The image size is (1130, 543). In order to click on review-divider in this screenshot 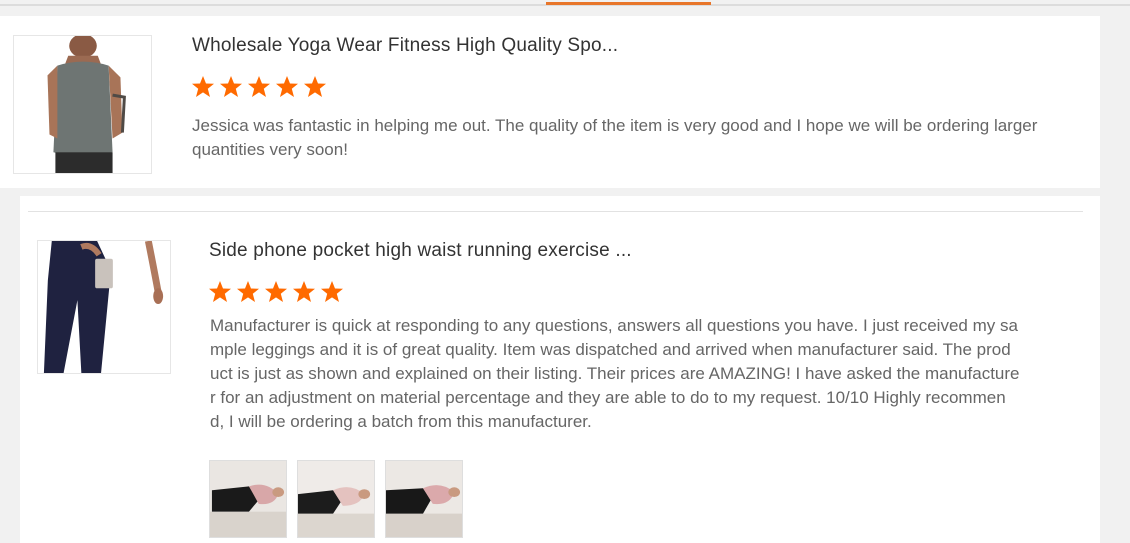, I will do `click(555, 211)`.